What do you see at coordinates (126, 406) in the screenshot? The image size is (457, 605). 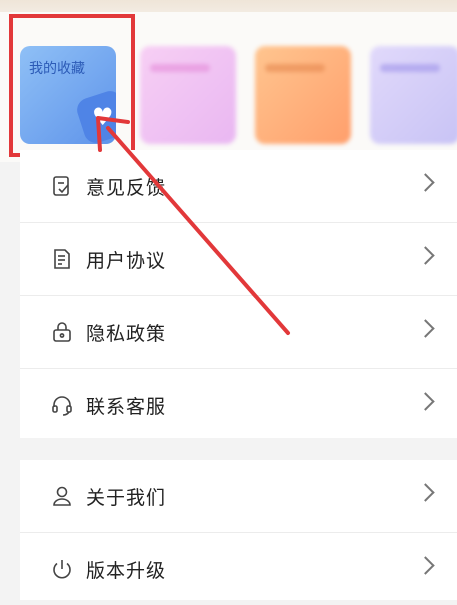 I see `menu-item-label: 联系客服` at bounding box center [126, 406].